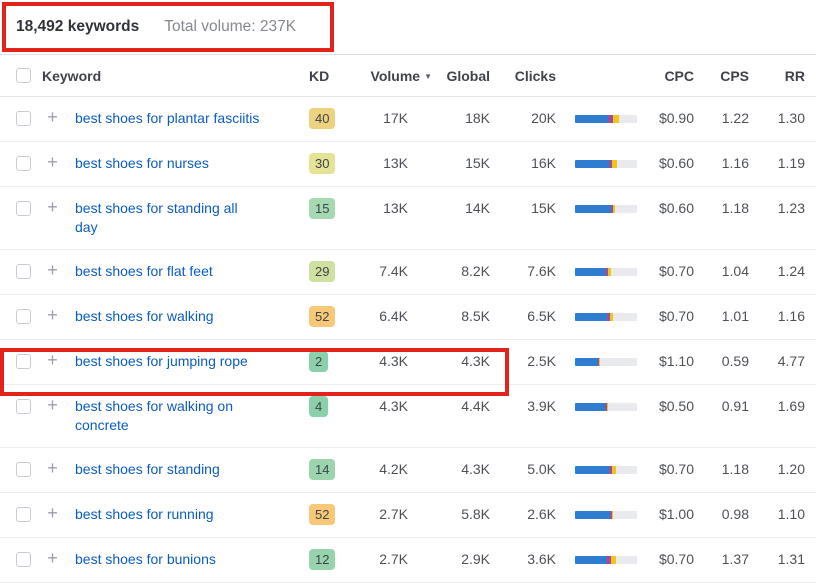  What do you see at coordinates (541, 316) in the screenshot?
I see `clicks-value: 6.5K` at bounding box center [541, 316].